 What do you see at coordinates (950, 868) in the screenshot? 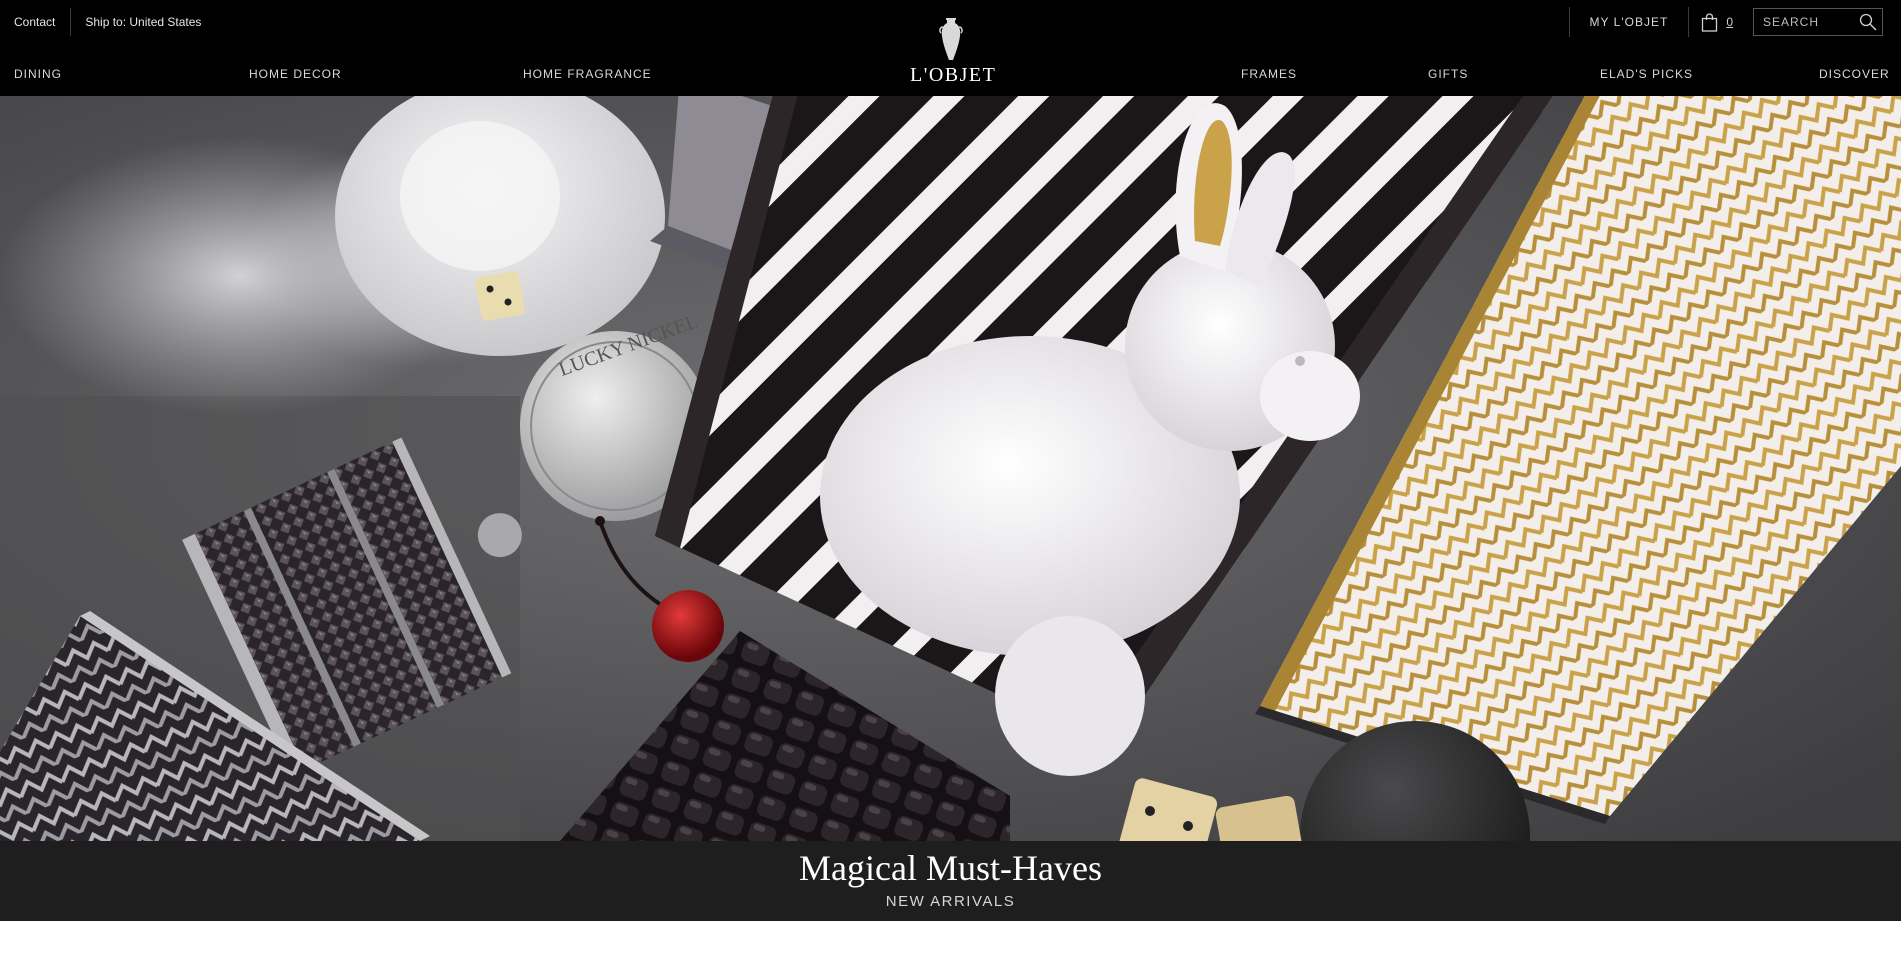
I see `hero-title: Magical Must-Haves` at bounding box center [950, 868].